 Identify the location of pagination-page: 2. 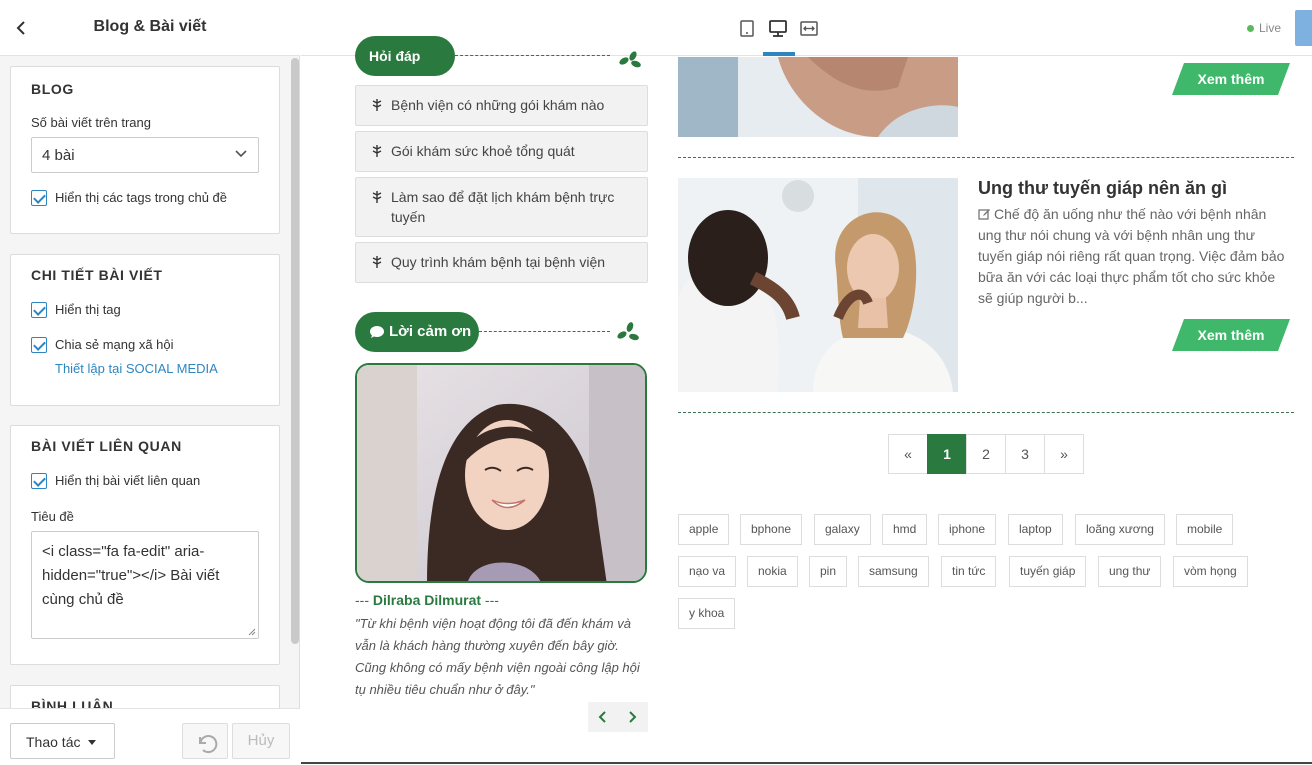
(986, 454).